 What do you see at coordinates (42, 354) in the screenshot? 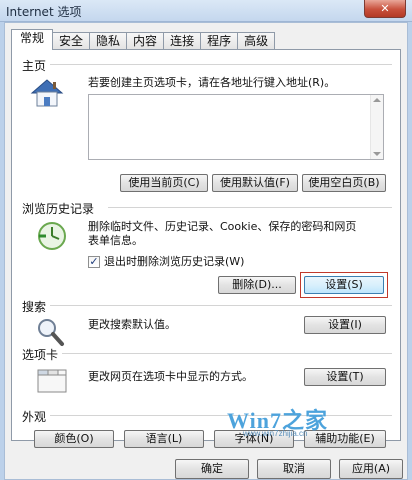
I see `tabs-group-label: 选项卡` at bounding box center [42, 354].